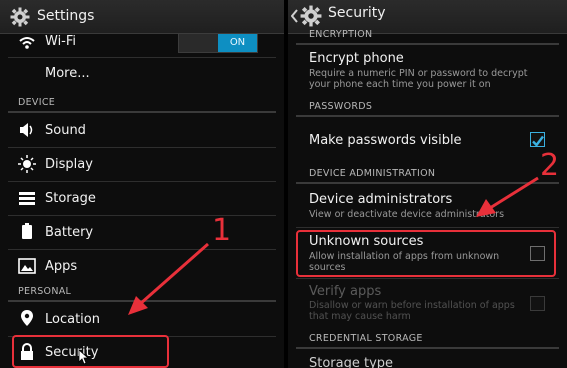 The image size is (567, 368). What do you see at coordinates (142, 17) in the screenshot?
I see `settings-action-bar: Settings` at bounding box center [142, 17].